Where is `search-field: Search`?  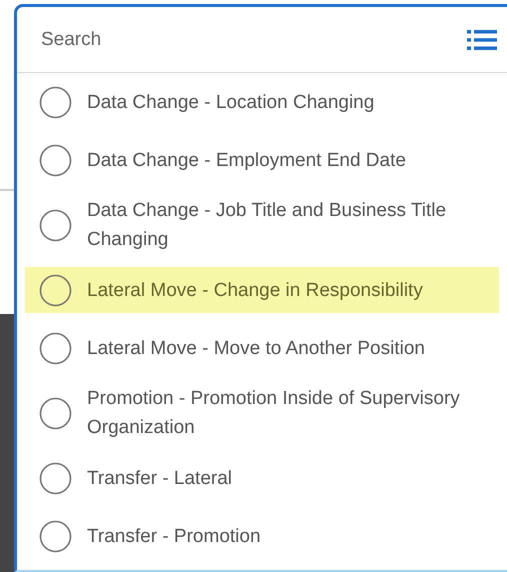 search-field: Search is located at coordinates (254, 39).